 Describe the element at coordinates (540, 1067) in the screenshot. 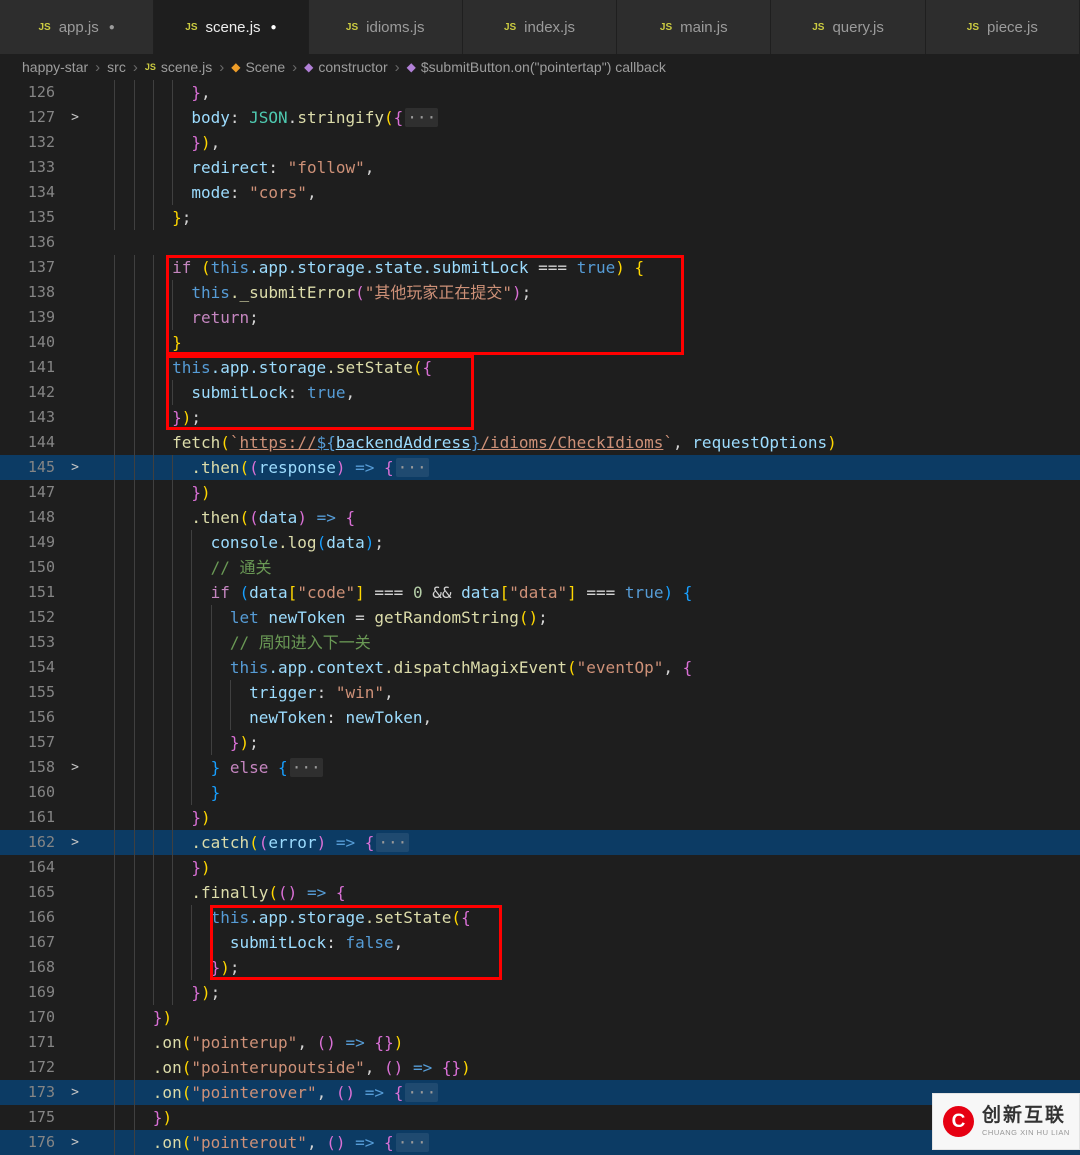

I see `code-line-172: 172 .on("pointerupoutside", () => {})` at that location.